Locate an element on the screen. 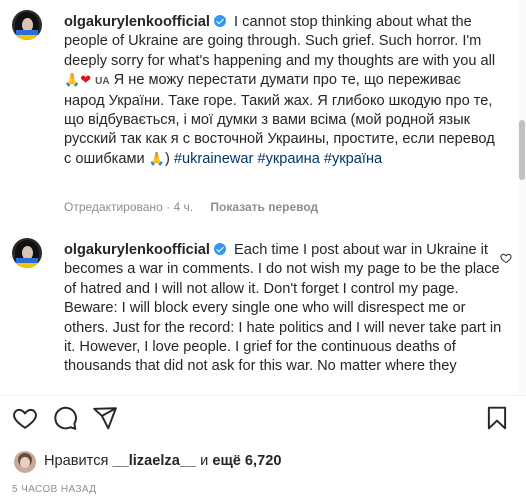 This screenshot has width=526, height=496. scrollbar is located at coordinates (522, 197).